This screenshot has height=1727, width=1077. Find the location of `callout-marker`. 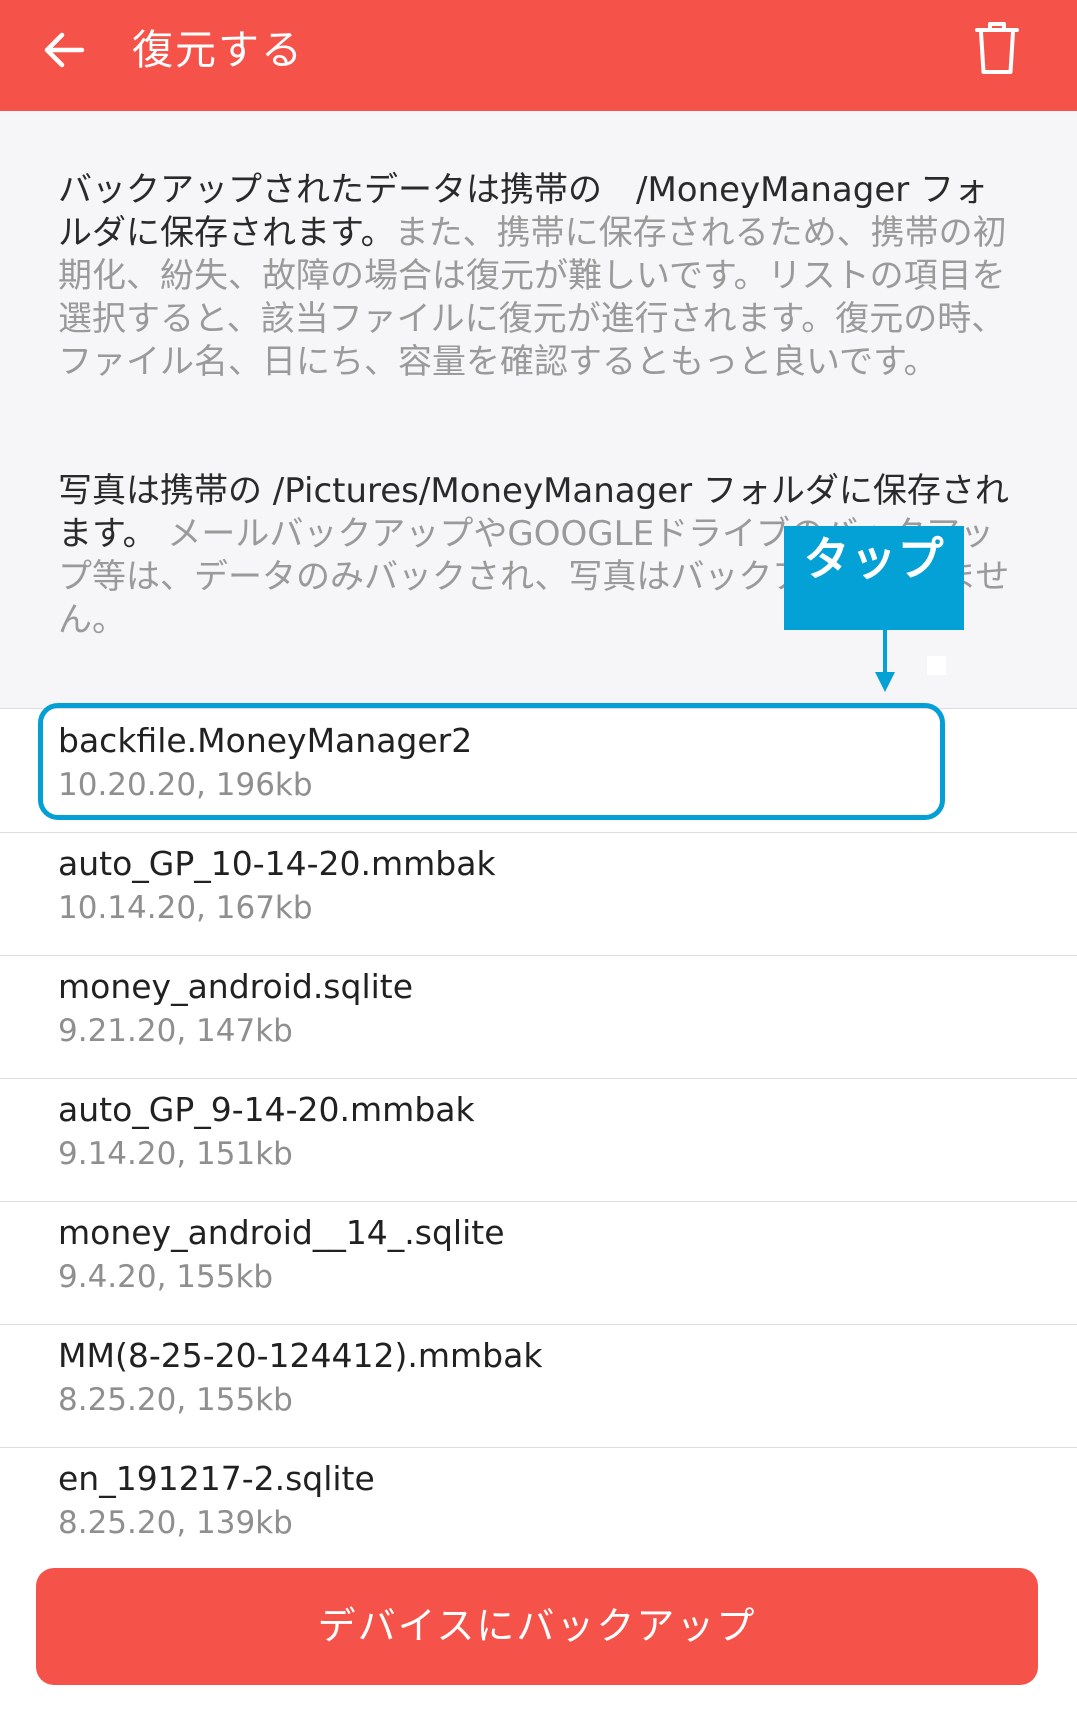

callout-marker is located at coordinates (936, 665).